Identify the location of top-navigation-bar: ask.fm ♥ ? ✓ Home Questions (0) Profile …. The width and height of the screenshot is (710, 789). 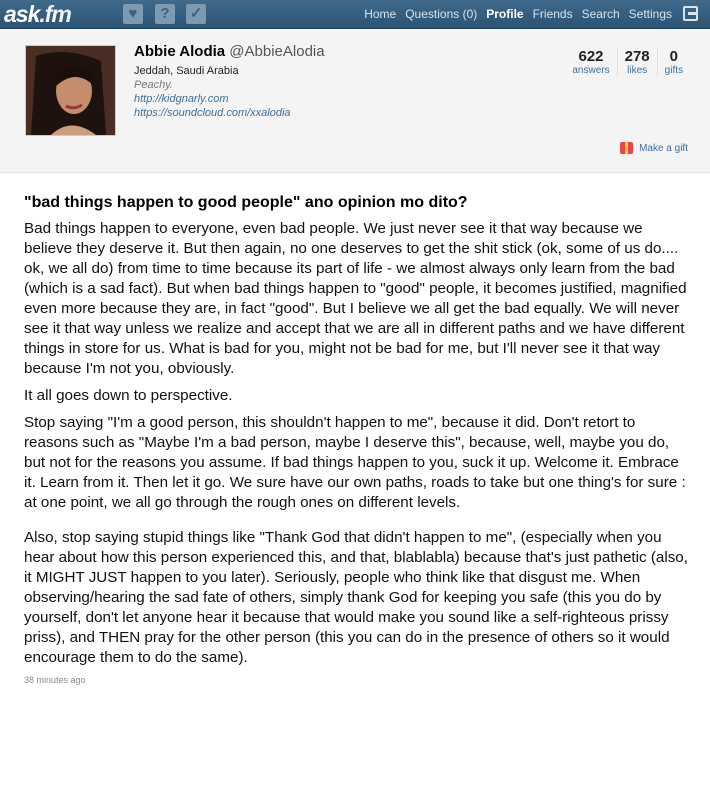
(355, 14).